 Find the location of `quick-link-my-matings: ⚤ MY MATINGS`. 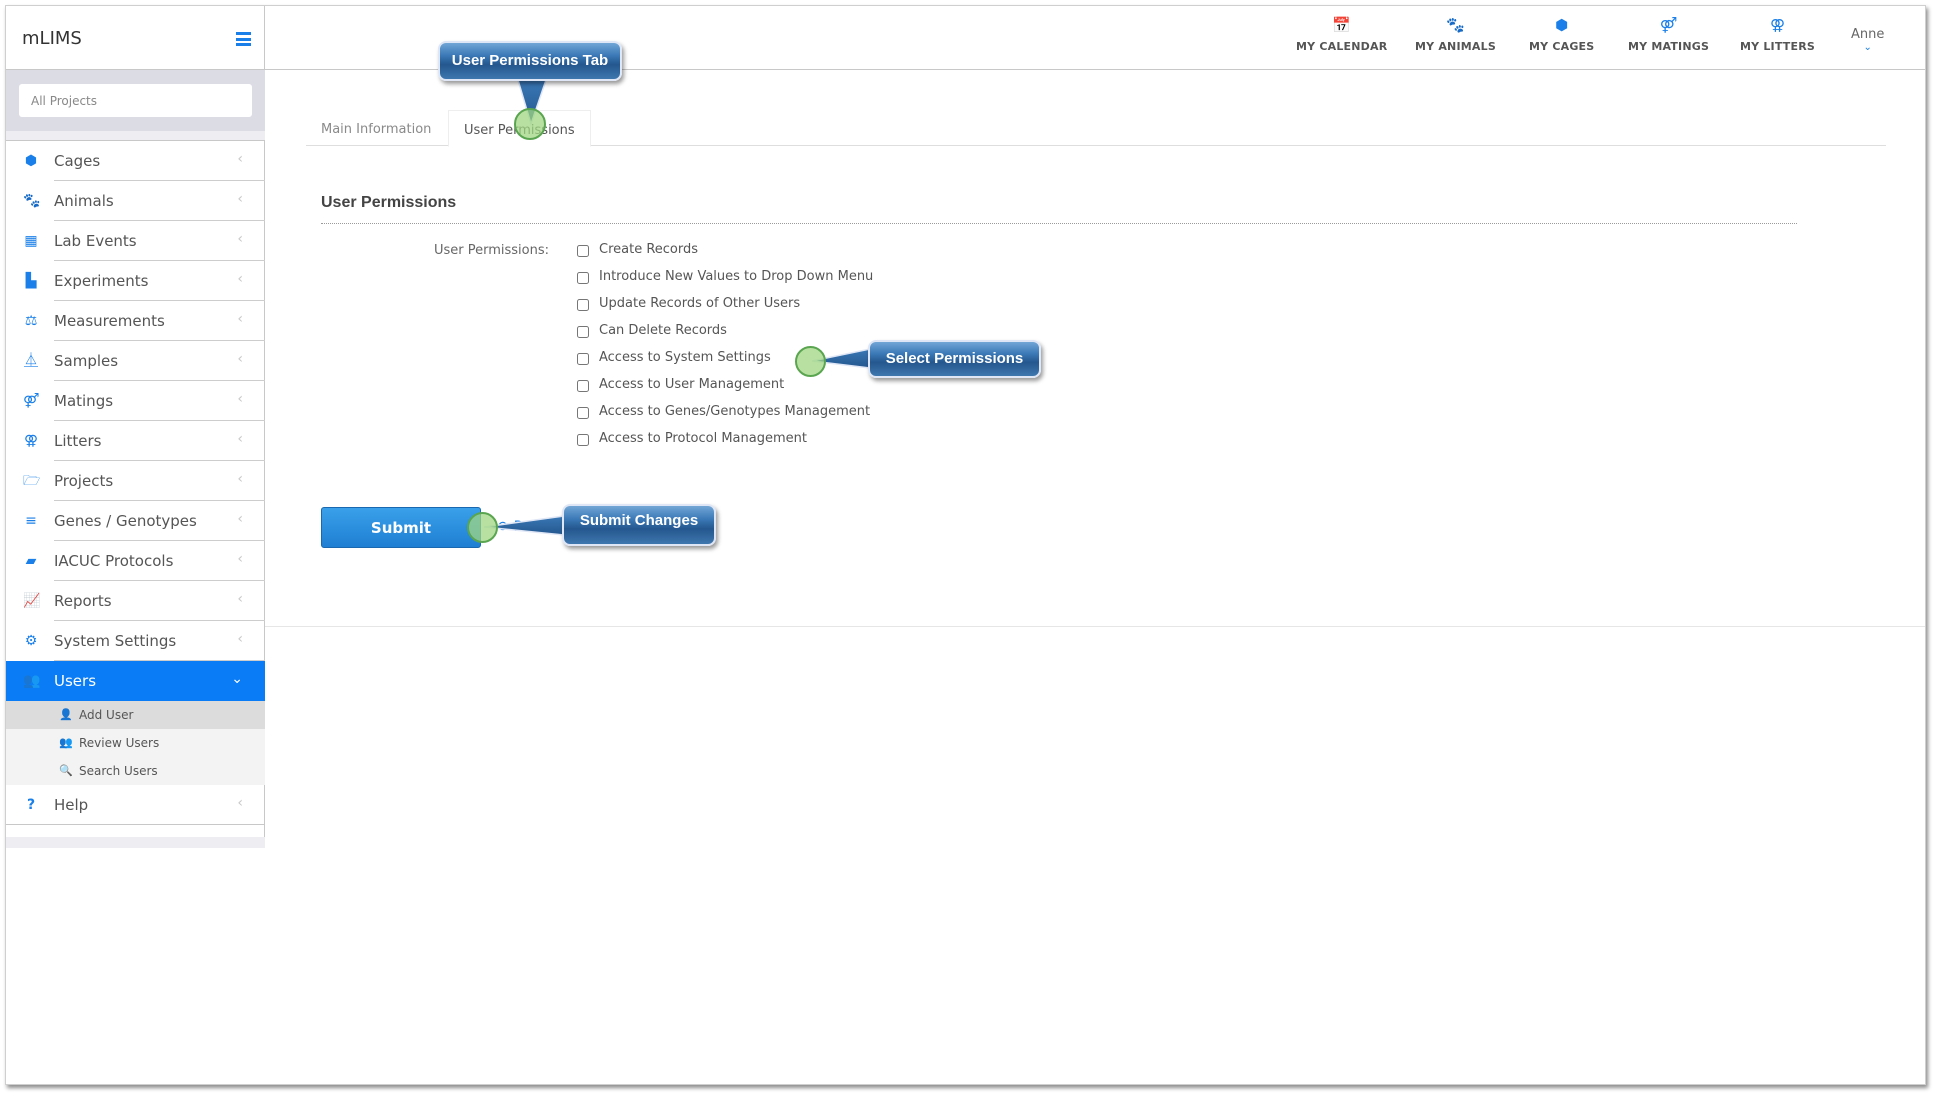

quick-link-my-matings: ⚤ MY MATINGS is located at coordinates (1668, 34).